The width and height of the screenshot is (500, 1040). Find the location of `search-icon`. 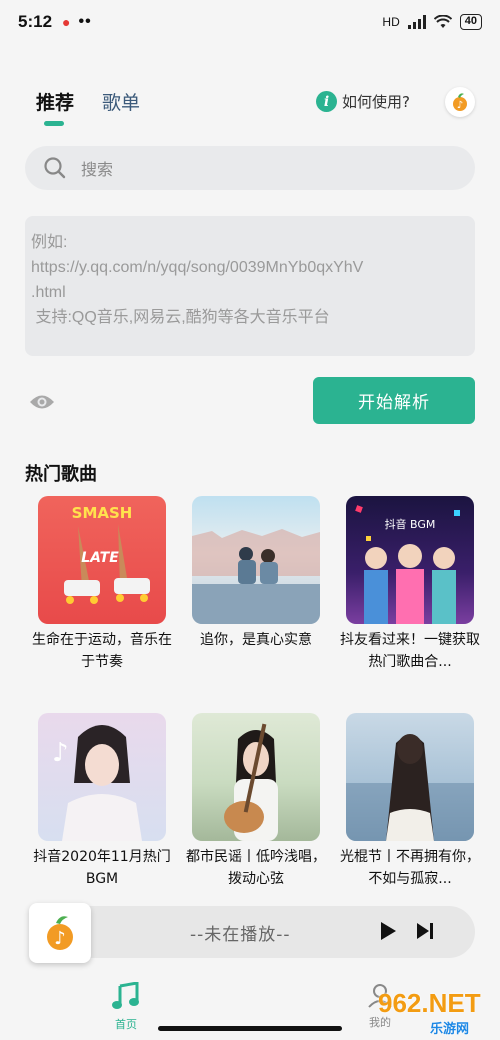

search-icon is located at coordinates (55, 168).